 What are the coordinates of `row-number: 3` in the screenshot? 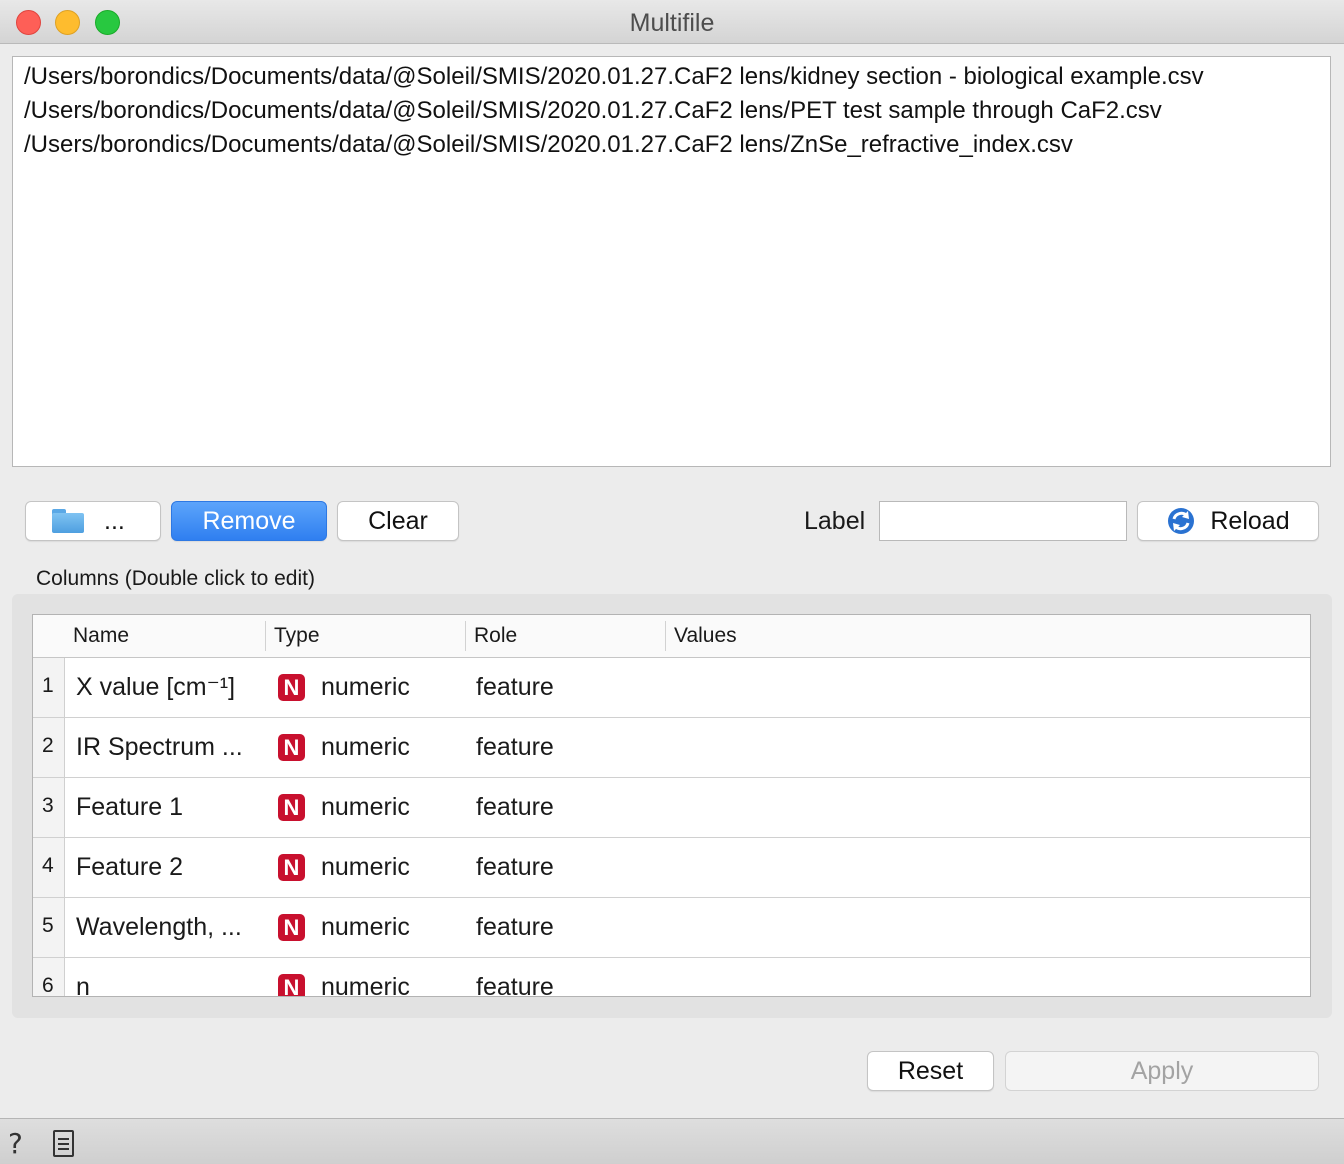 It's located at (49, 807).